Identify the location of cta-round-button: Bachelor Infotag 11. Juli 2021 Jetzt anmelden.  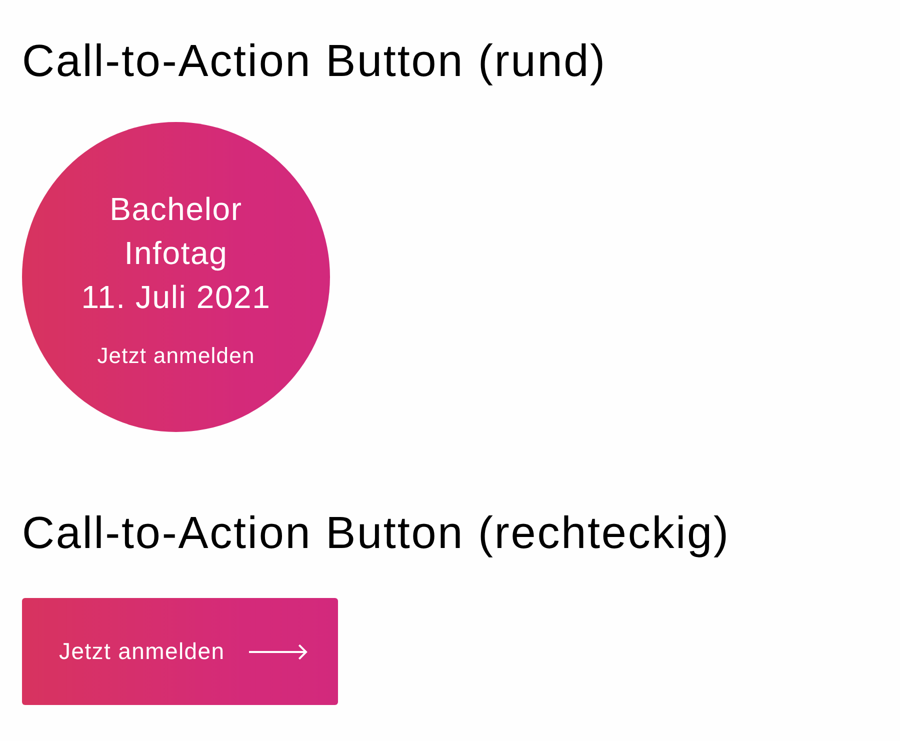
(176, 277).